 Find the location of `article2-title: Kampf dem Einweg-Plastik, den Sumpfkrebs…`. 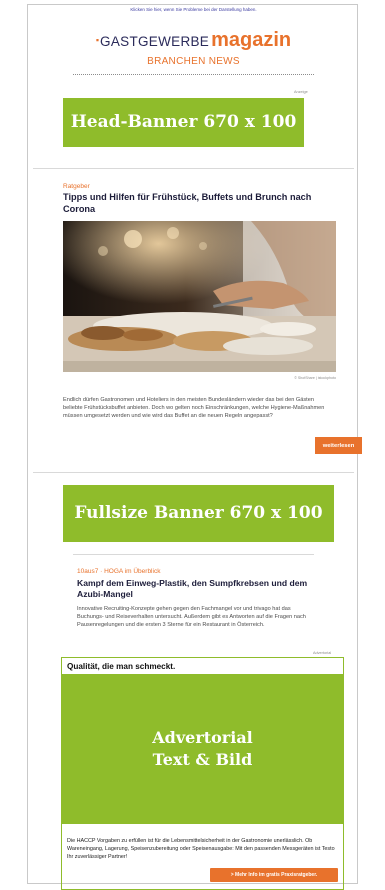

article2-title: Kampf dem Einweg-Plastik, den Sumpfkrebs… is located at coordinates (197, 589).